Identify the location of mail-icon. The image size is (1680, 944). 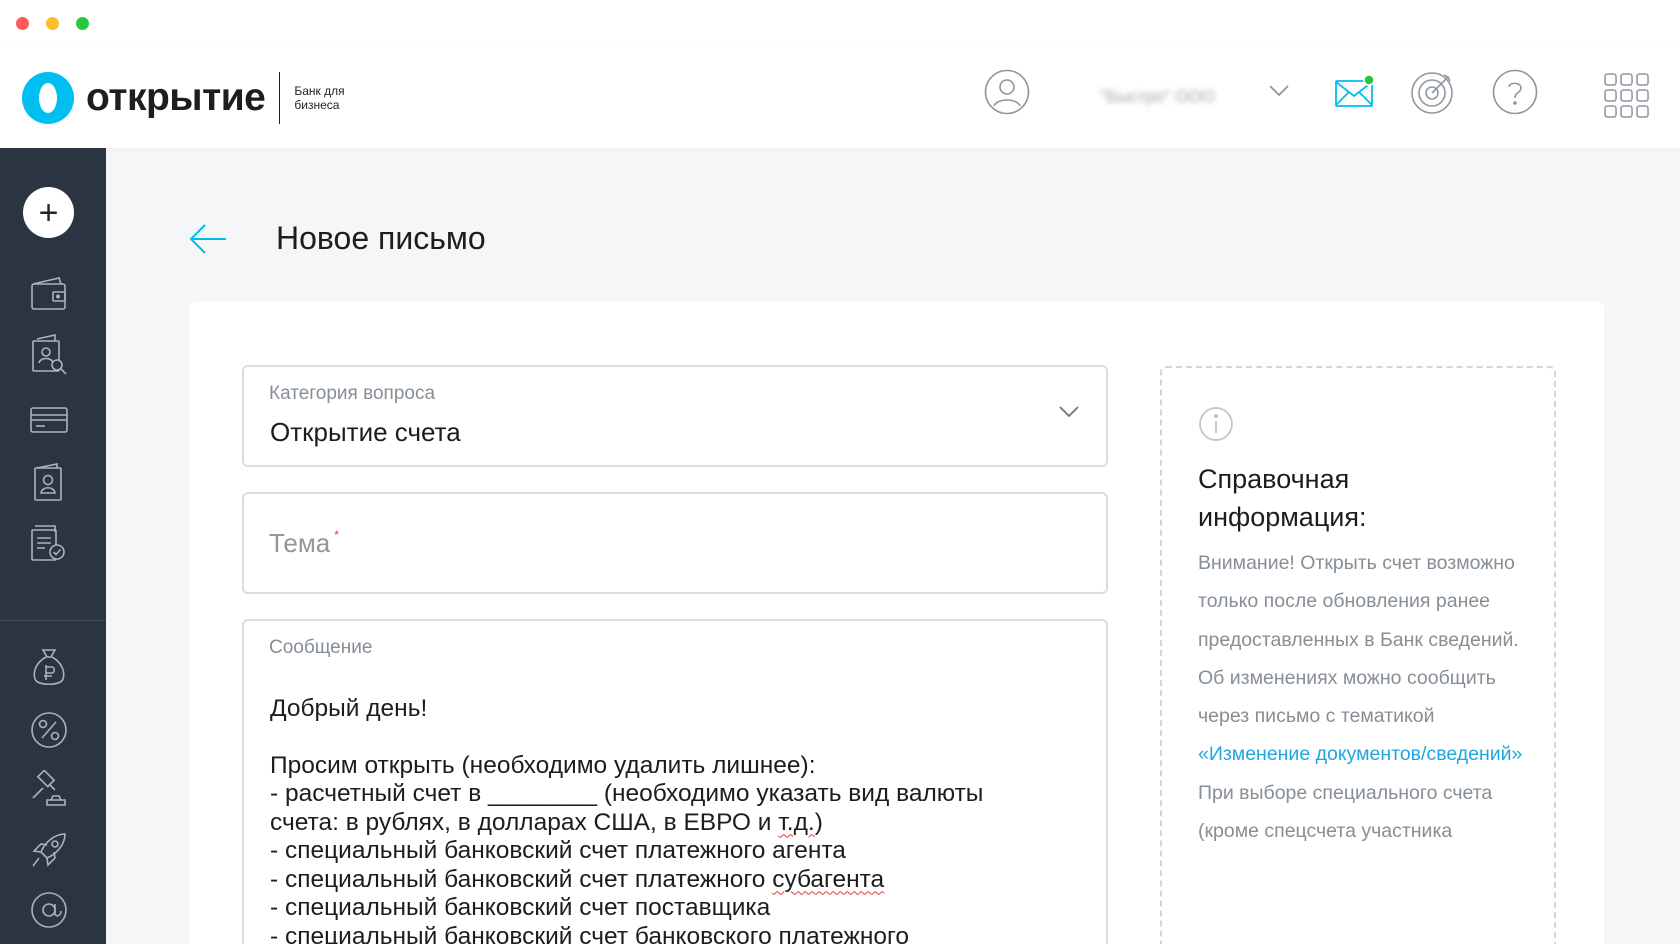
(1355, 92).